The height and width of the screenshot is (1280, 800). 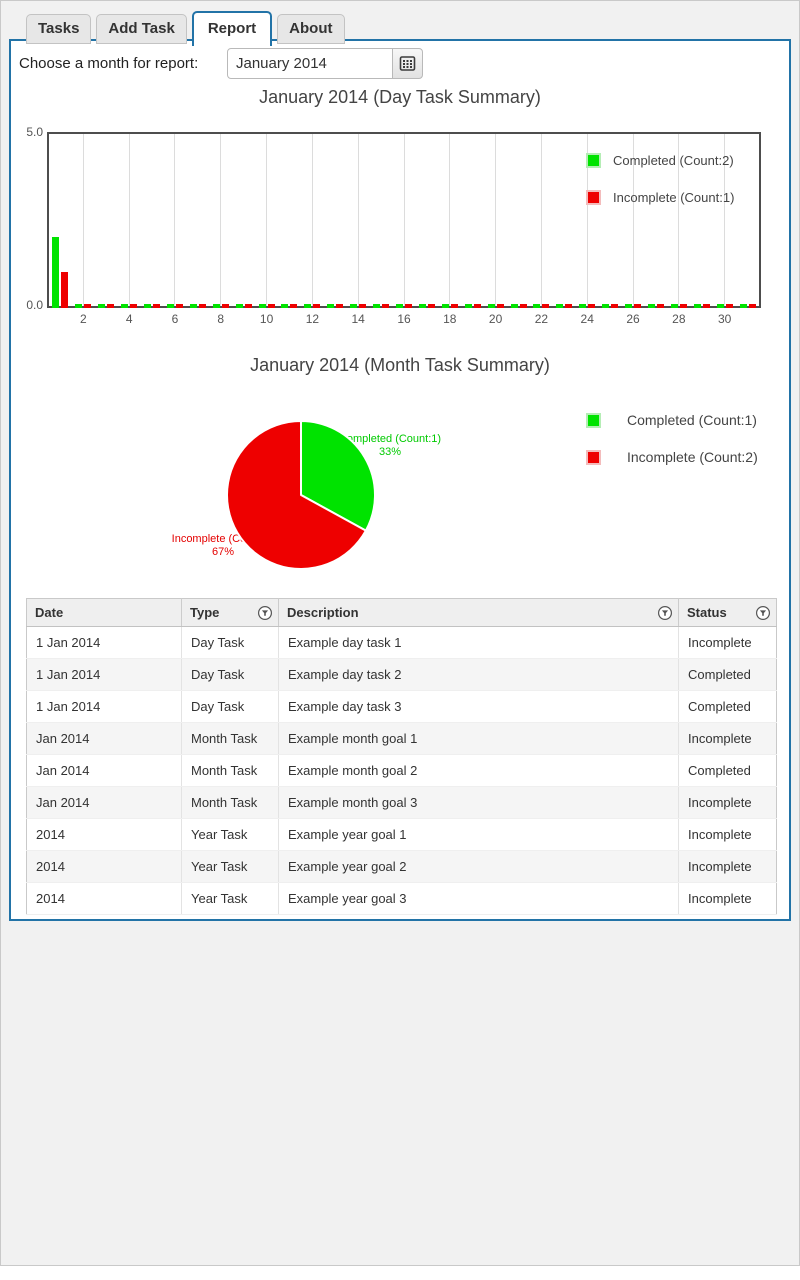 What do you see at coordinates (104, 612) in the screenshot?
I see `column-header-date: Date` at bounding box center [104, 612].